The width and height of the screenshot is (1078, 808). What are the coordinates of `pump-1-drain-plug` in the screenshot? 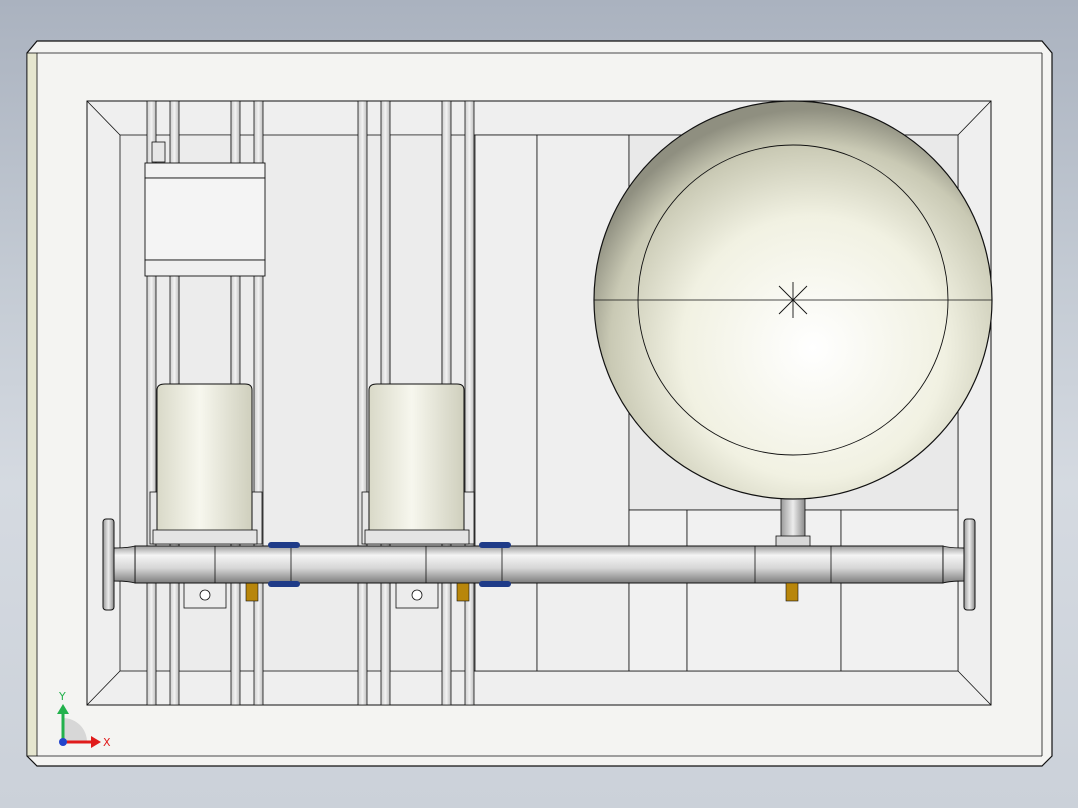 It's located at (205, 595).